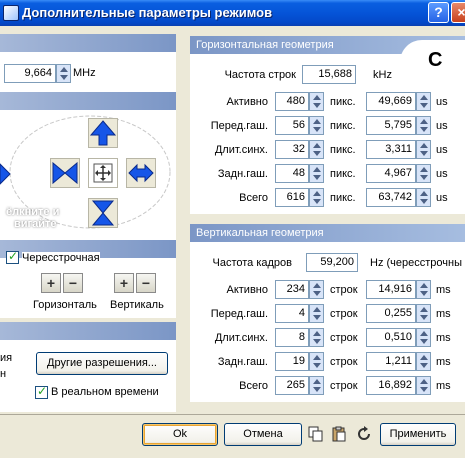 The height and width of the screenshot is (458, 465). Describe the element at coordinates (242, 362) in the screenshot. I see `v-row-label: Задн.гаш.` at that location.